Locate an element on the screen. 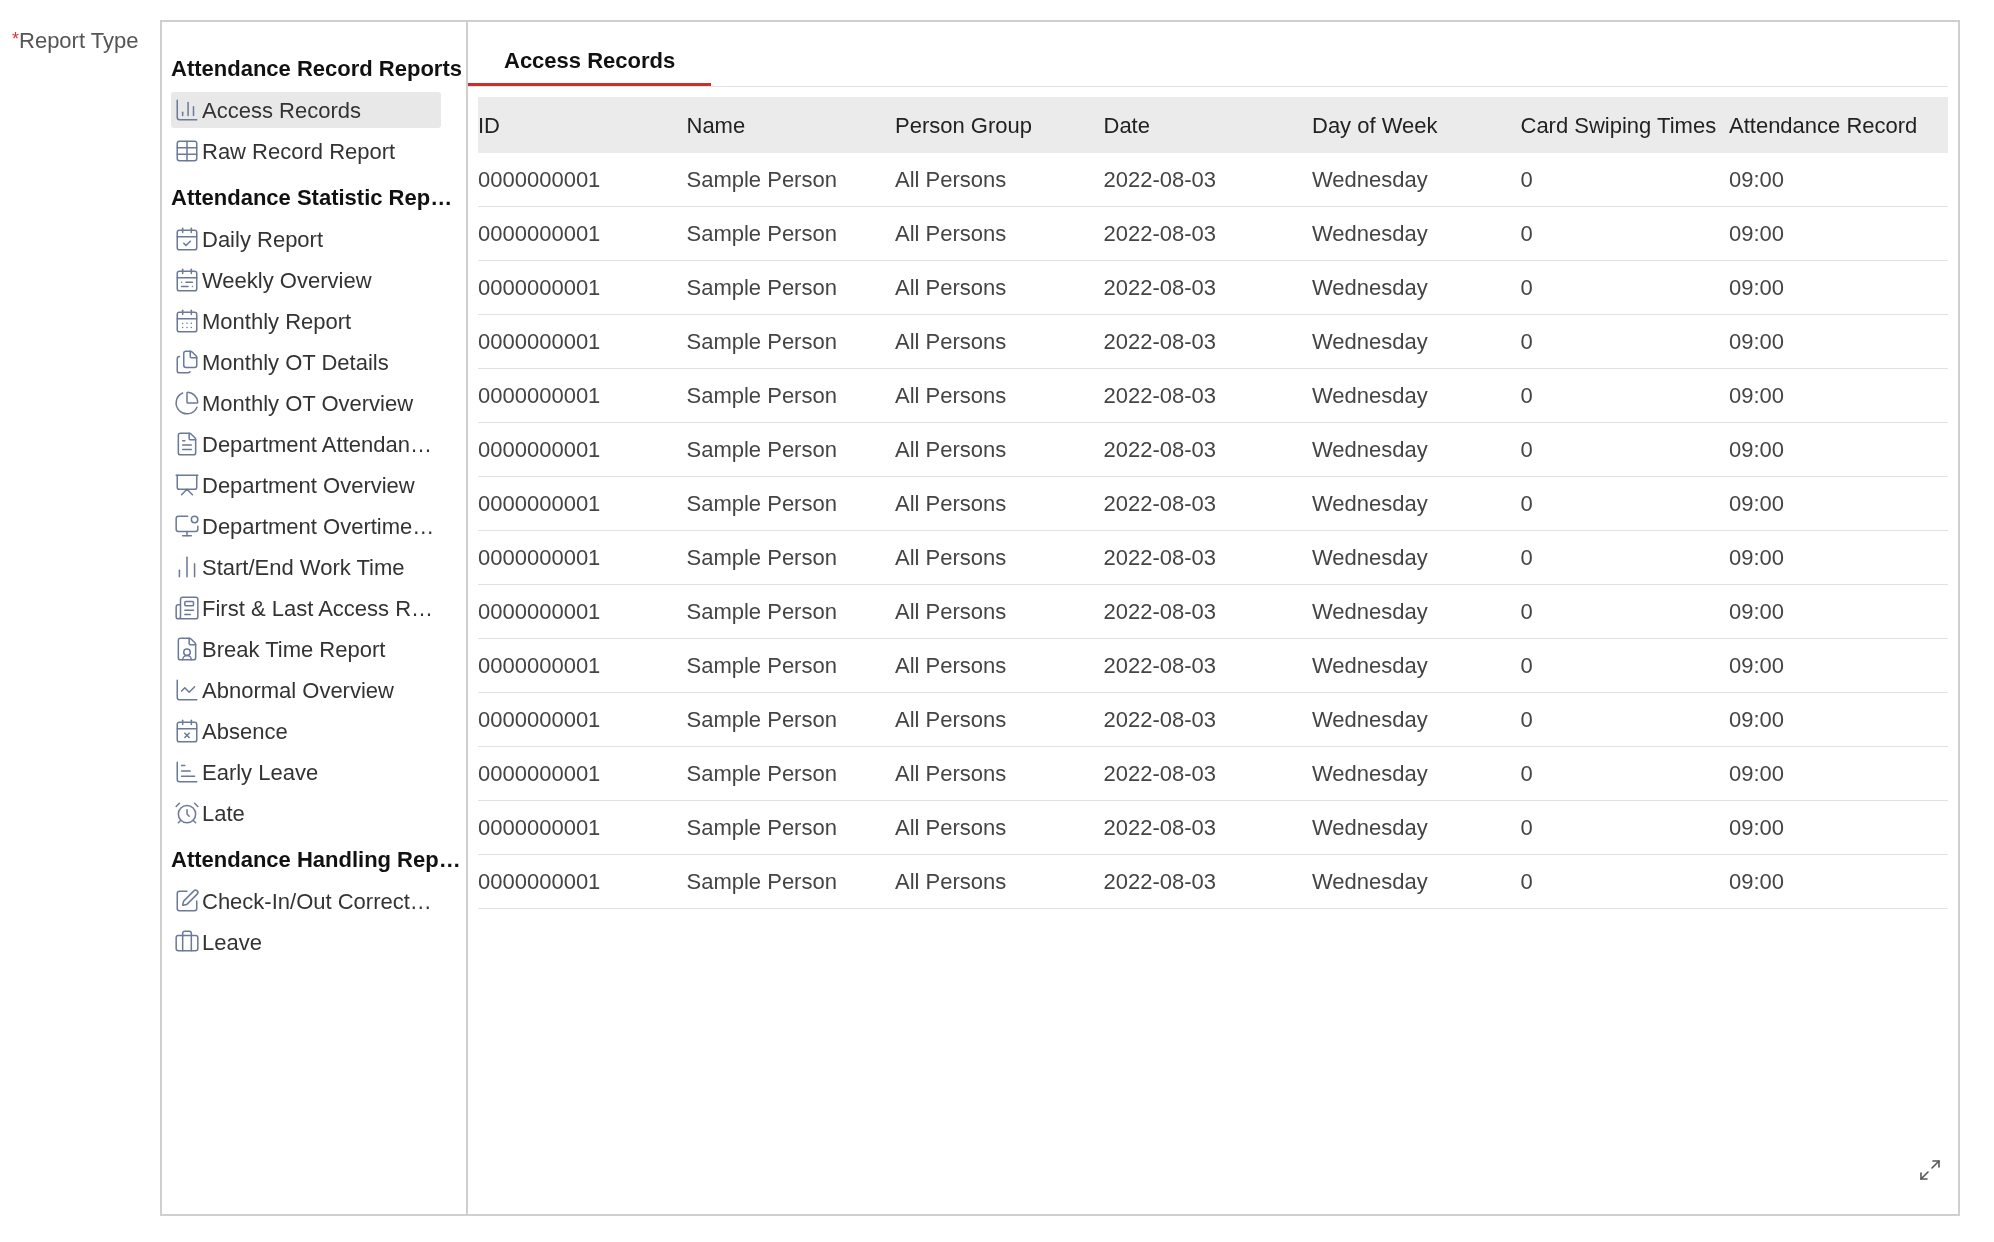 Image resolution: width=1994 pixels, height=1242 pixels. report-type-item: Monthly Report is located at coordinates (306, 321).